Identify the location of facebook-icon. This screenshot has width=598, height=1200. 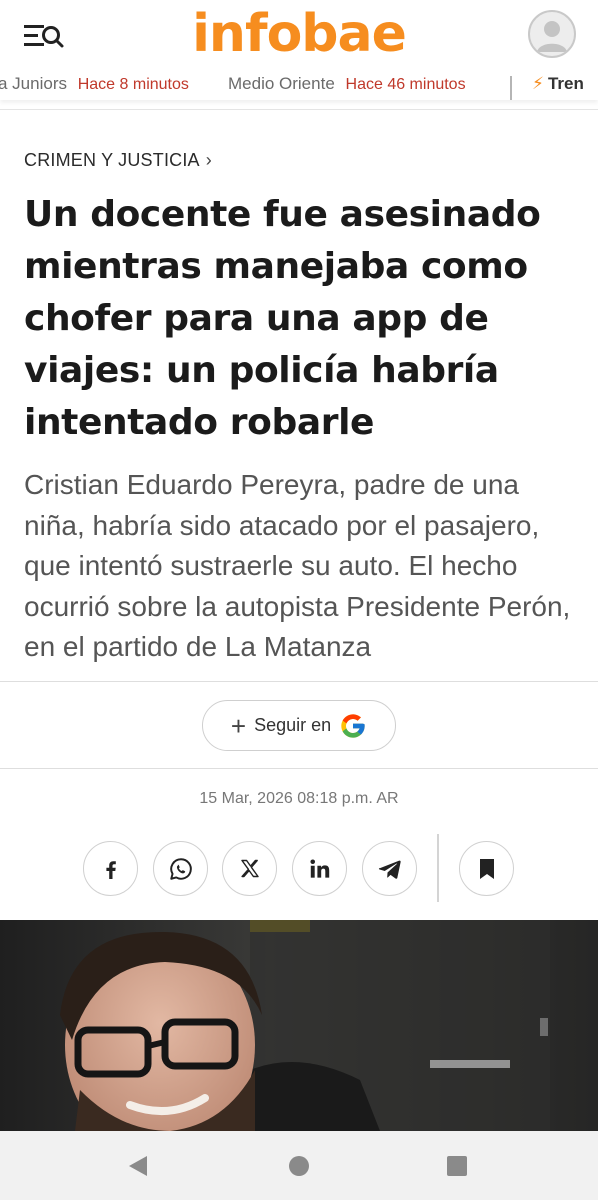
(110, 869).